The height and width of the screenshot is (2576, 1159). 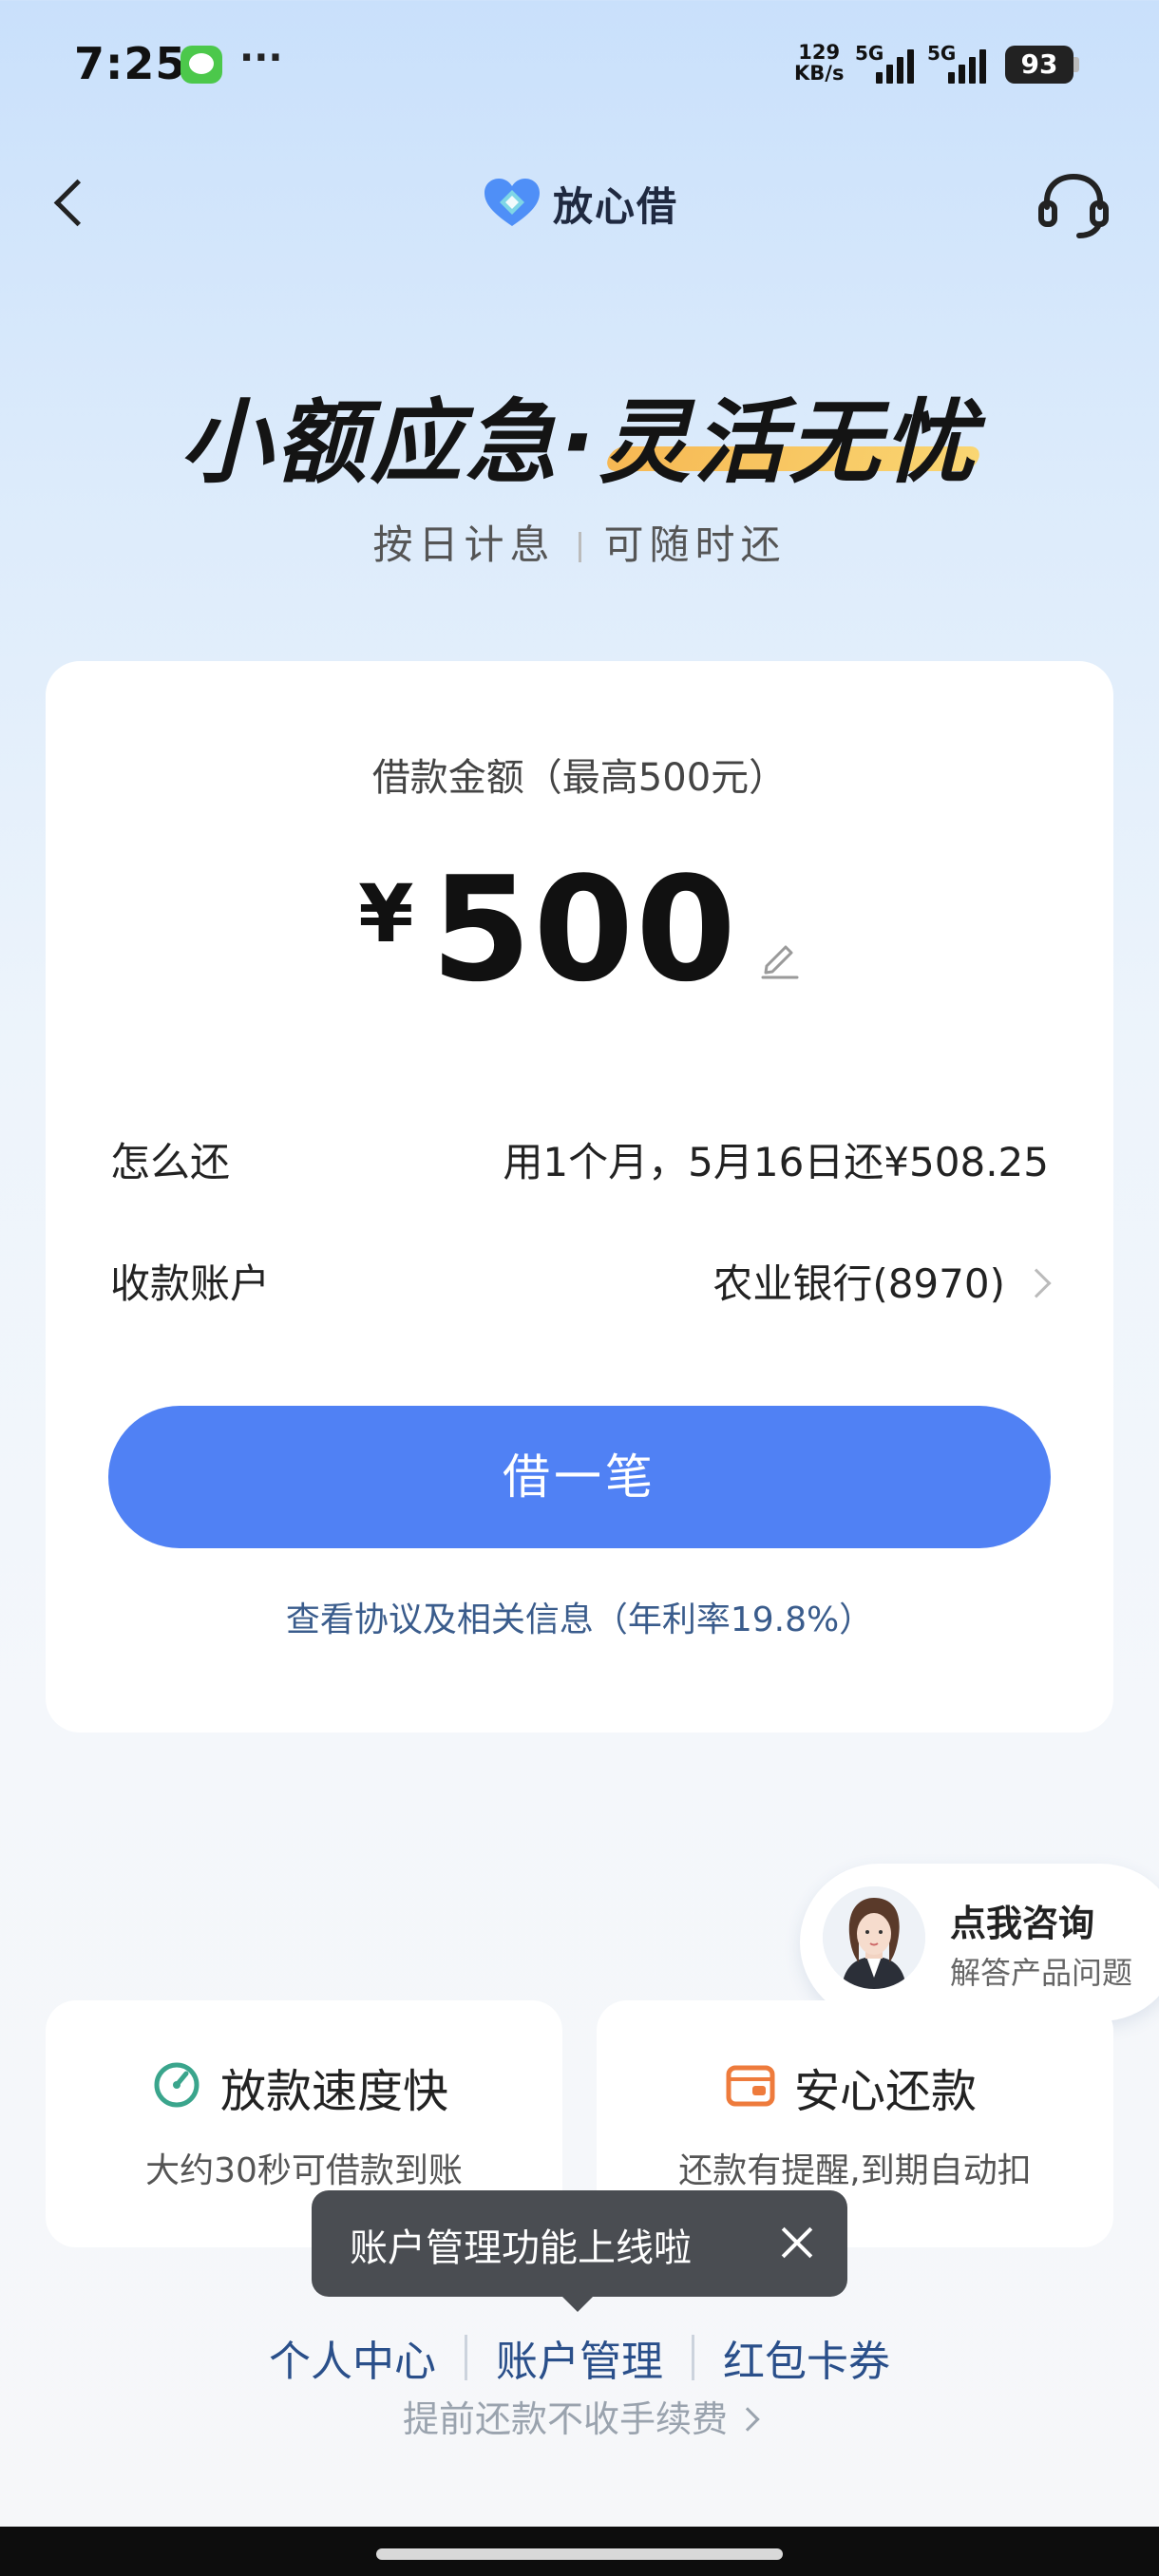 I want to click on borrow-button: 借一笔, so click(x=579, y=1477).